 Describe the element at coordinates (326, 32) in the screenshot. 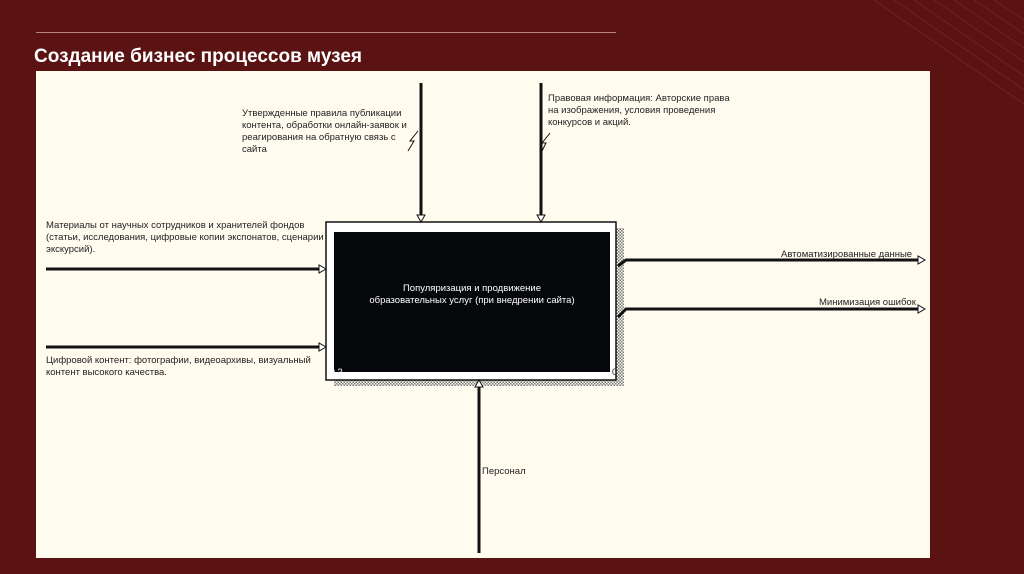

I see `title-rule` at that location.